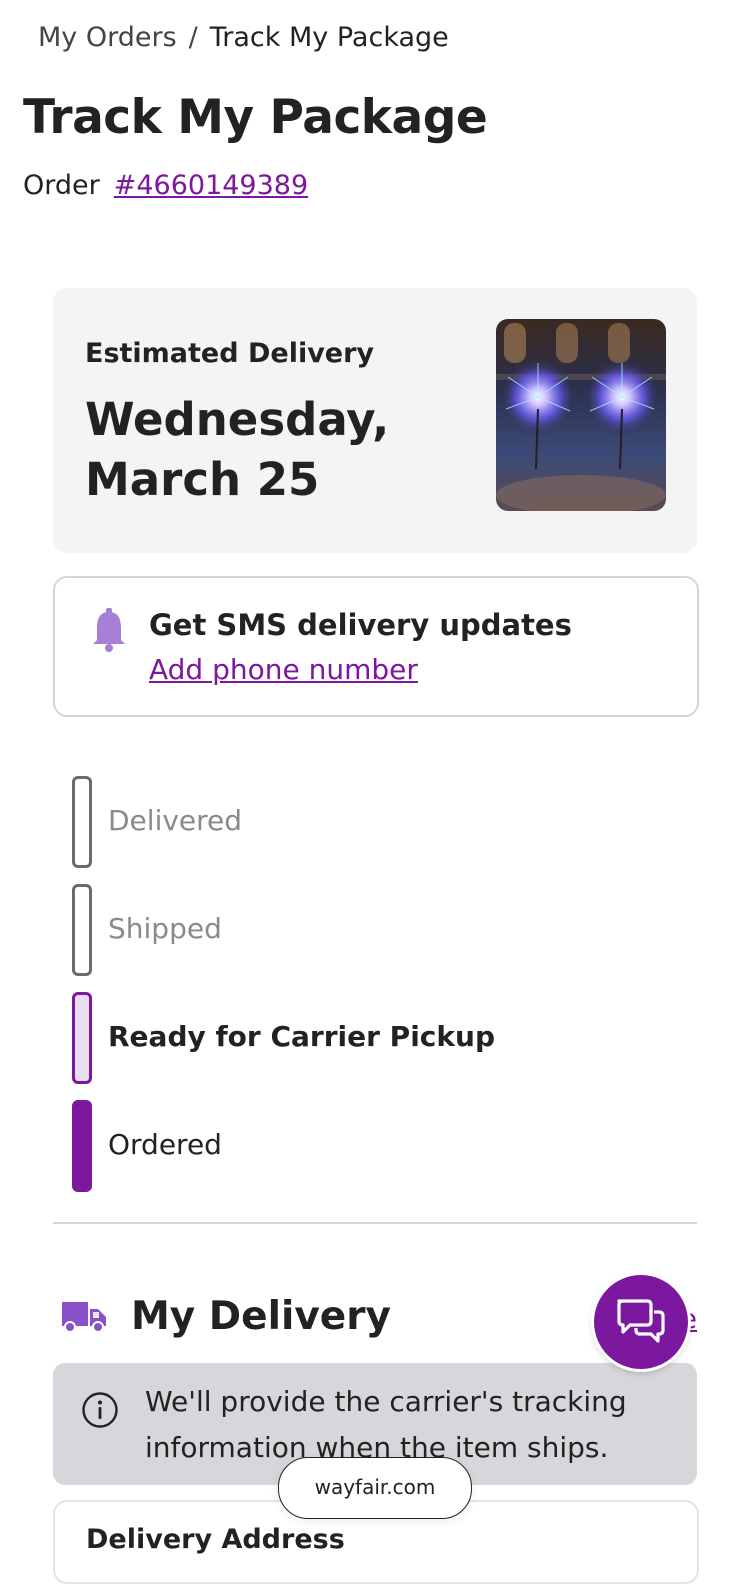 The image size is (750, 1584). What do you see at coordinates (175, 820) in the screenshot?
I see `timeline-step-label: Delivered` at bounding box center [175, 820].